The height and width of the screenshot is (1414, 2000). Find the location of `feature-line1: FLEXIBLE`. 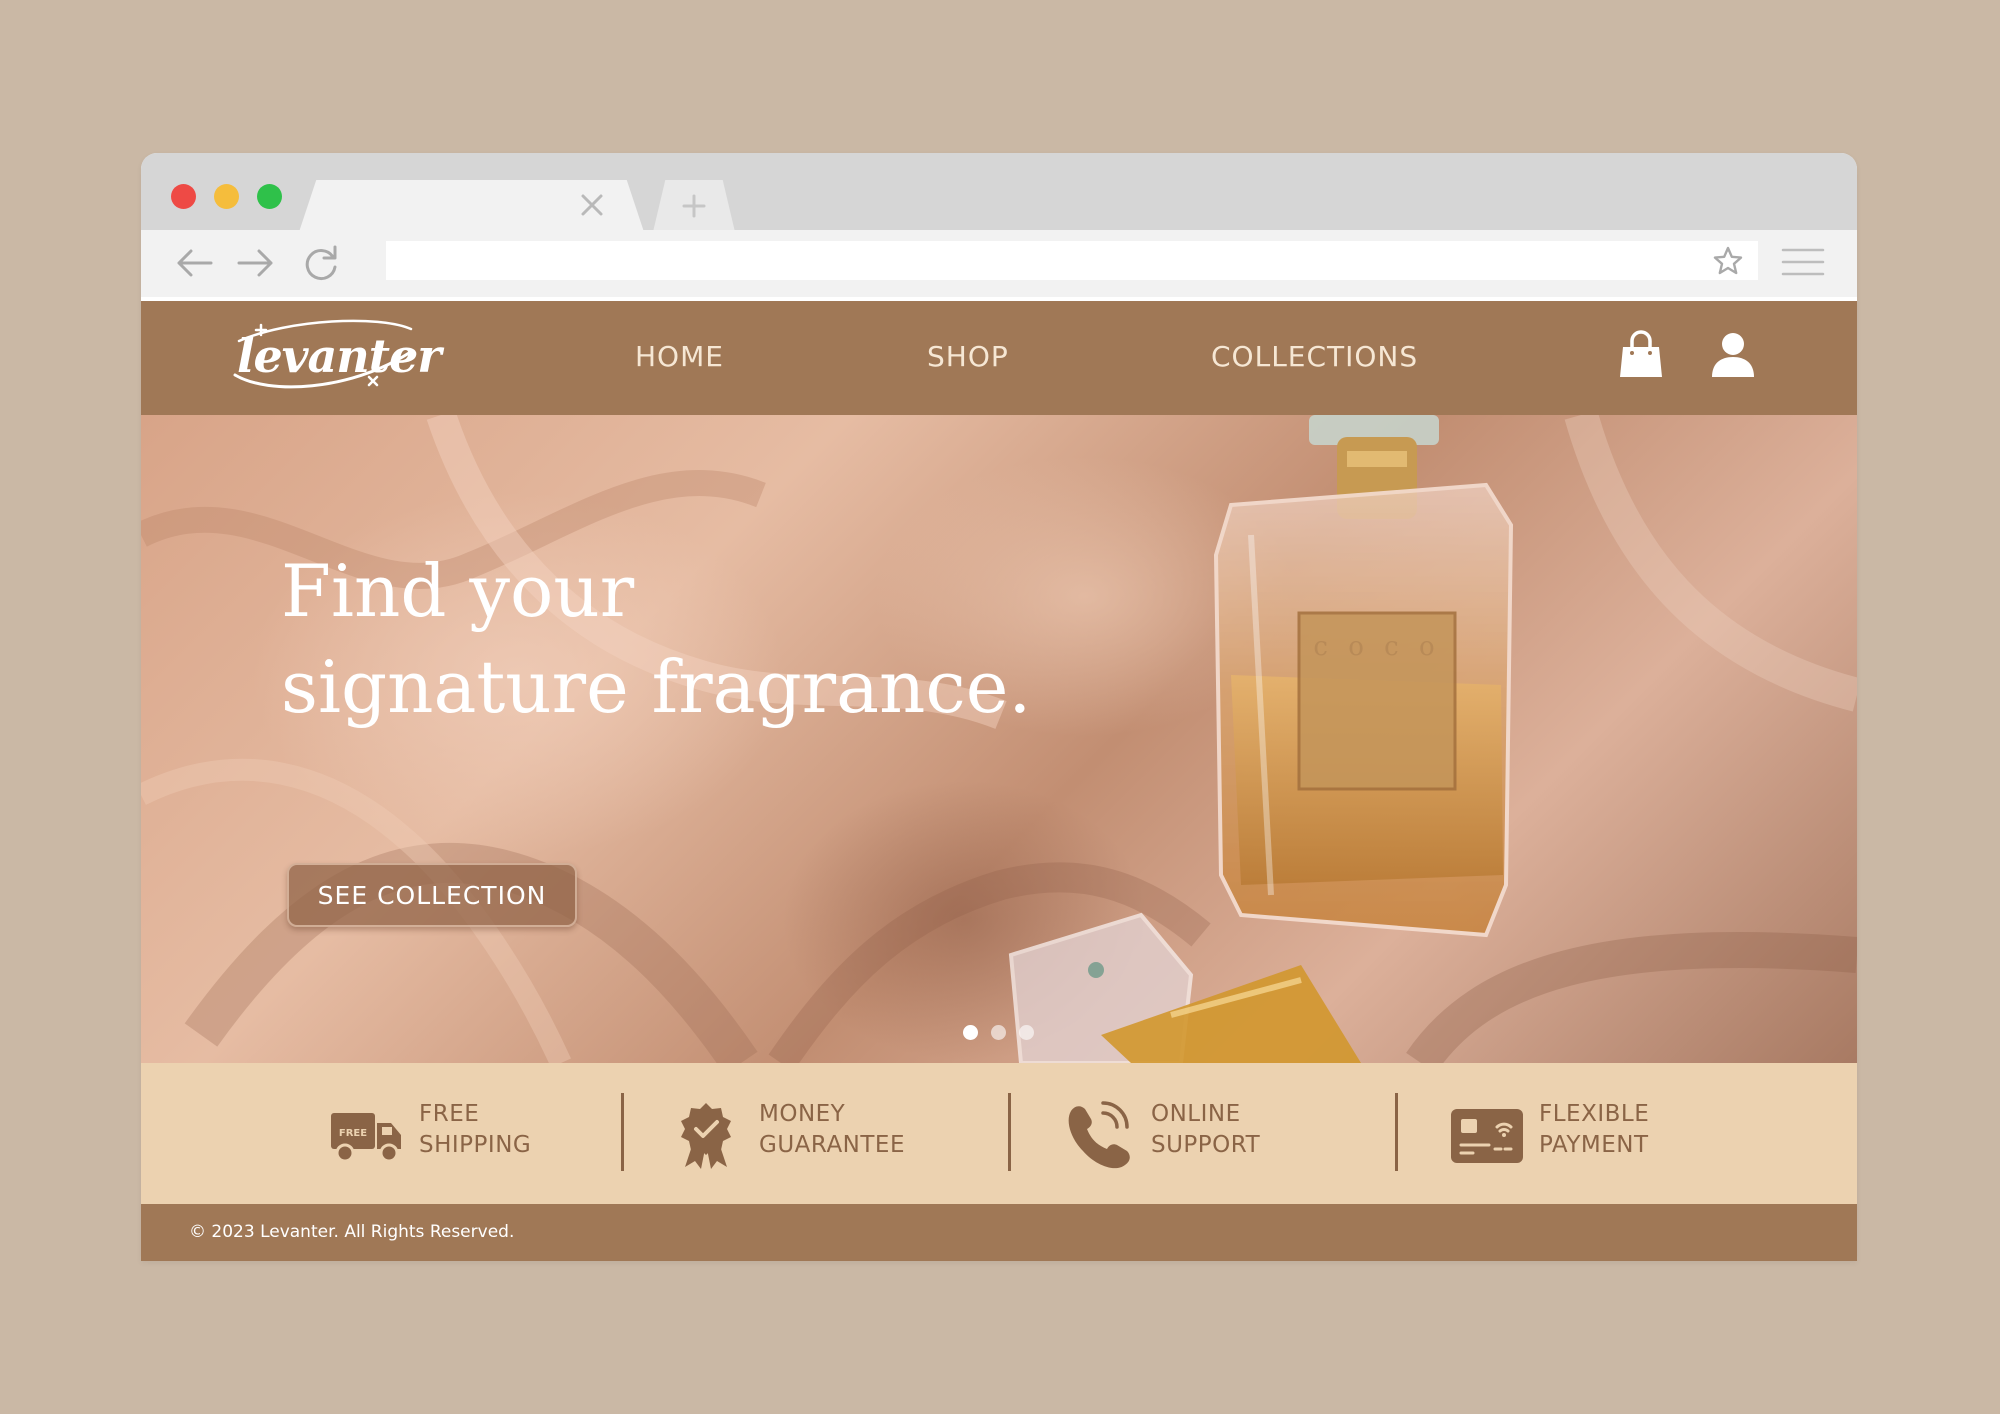

feature-line1: FLEXIBLE is located at coordinates (1594, 1114).